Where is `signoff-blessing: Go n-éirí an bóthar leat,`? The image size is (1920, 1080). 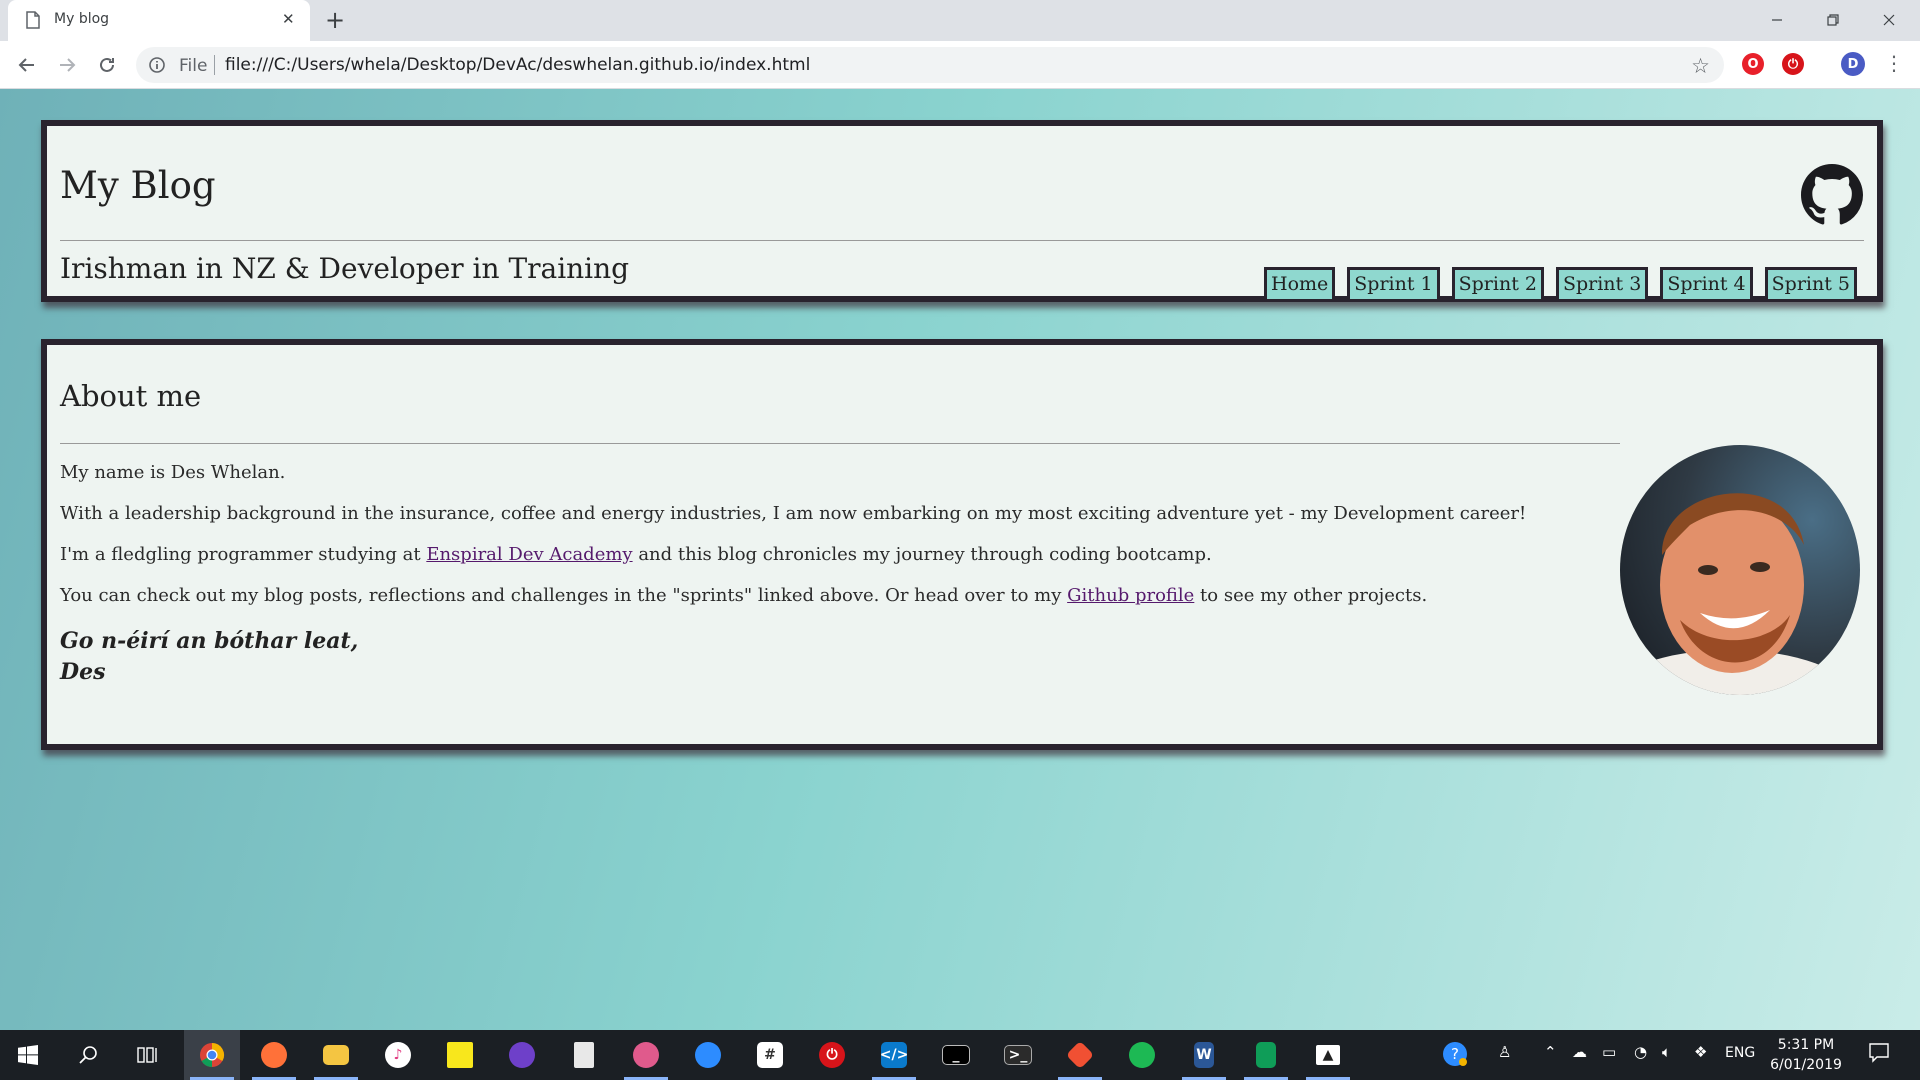 signoff-blessing: Go n-éirí an bóthar leat, is located at coordinates (209, 641).